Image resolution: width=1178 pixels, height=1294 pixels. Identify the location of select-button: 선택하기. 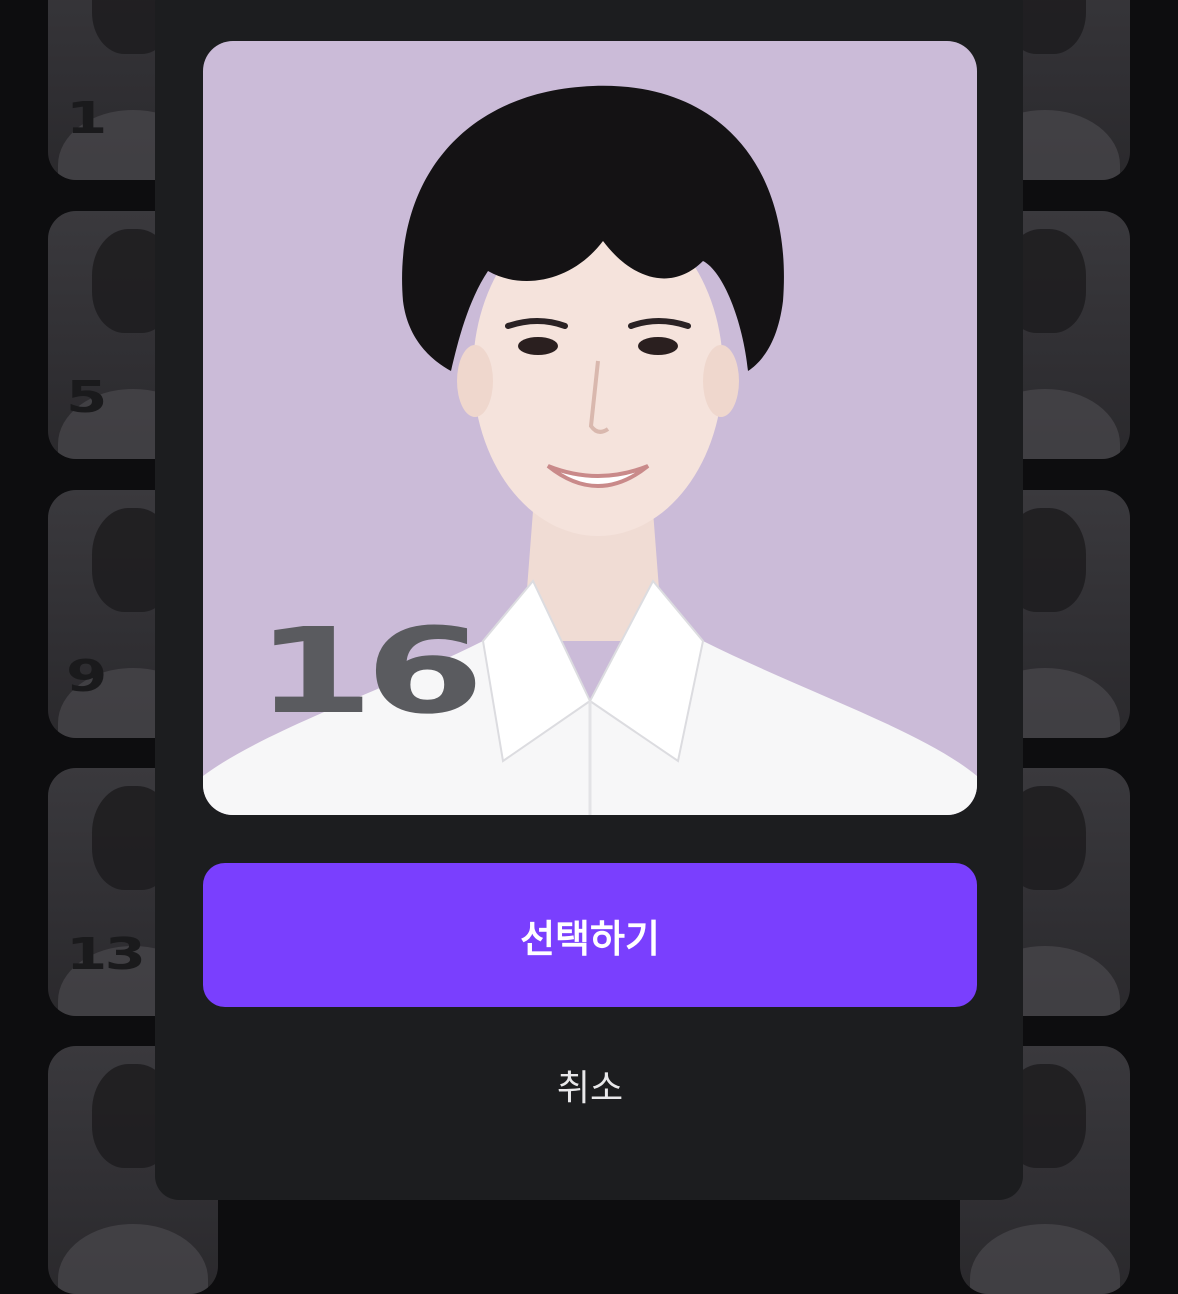
(590, 935).